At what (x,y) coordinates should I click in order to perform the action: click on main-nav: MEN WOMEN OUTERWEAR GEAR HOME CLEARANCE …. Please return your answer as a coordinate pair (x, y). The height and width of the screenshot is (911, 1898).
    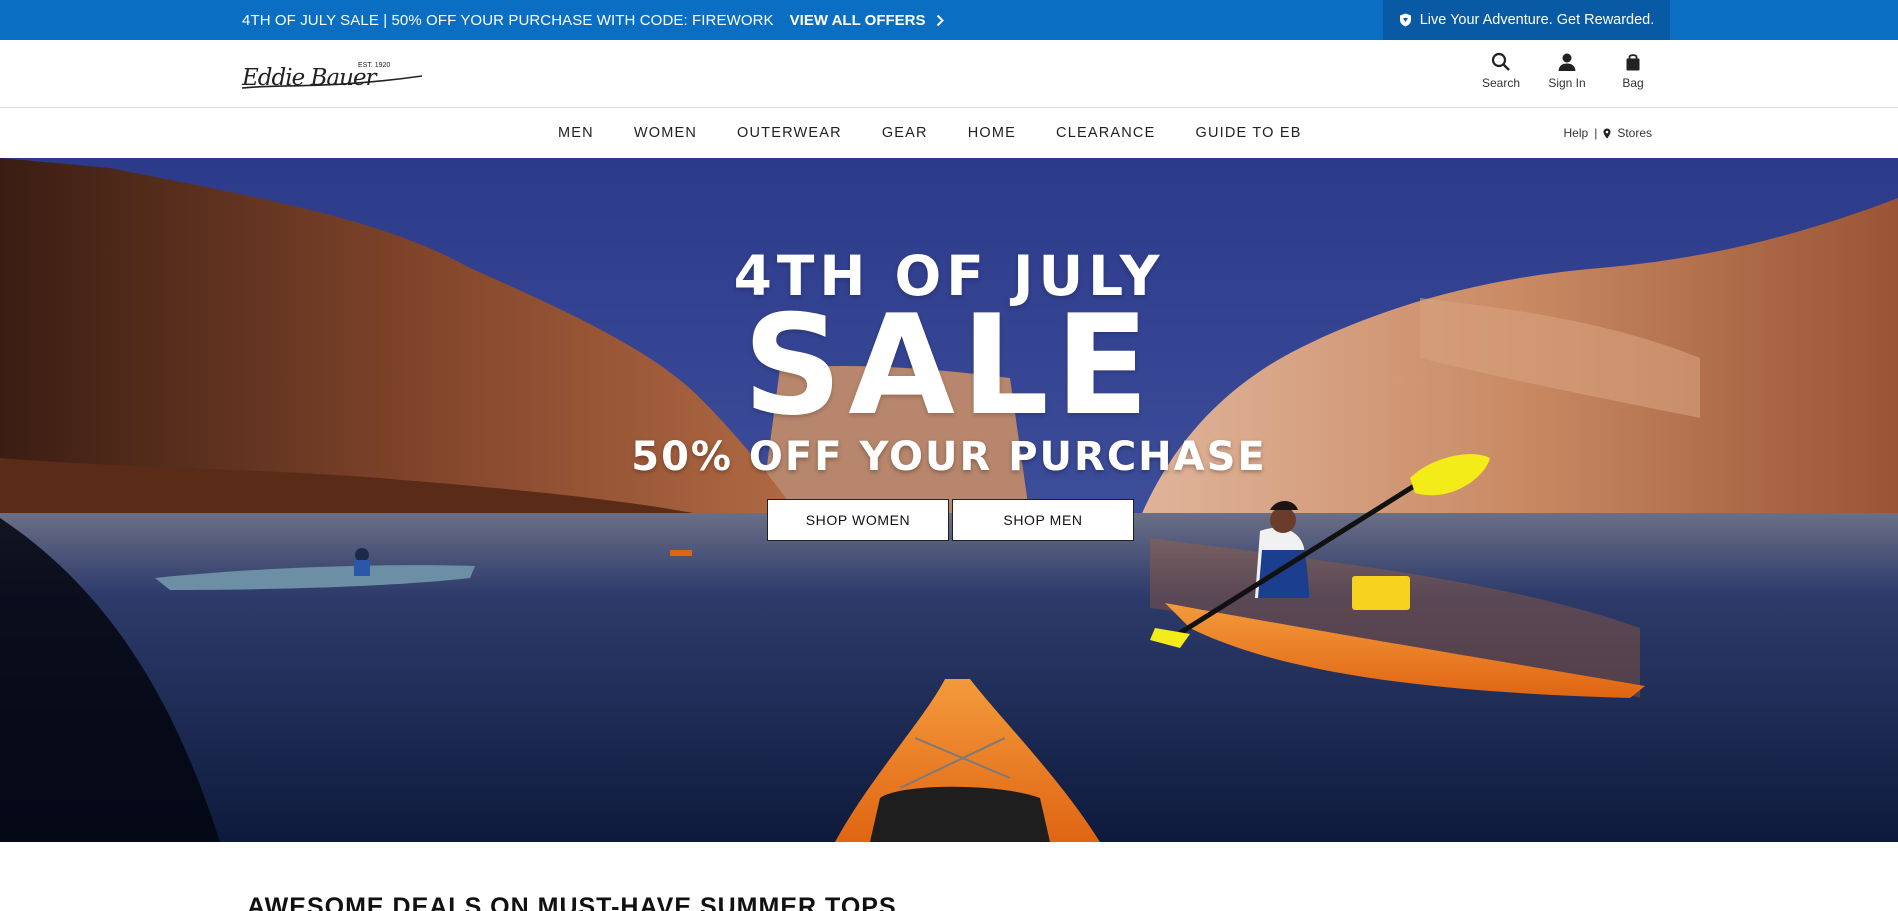
    Looking at the image, I should click on (949, 133).